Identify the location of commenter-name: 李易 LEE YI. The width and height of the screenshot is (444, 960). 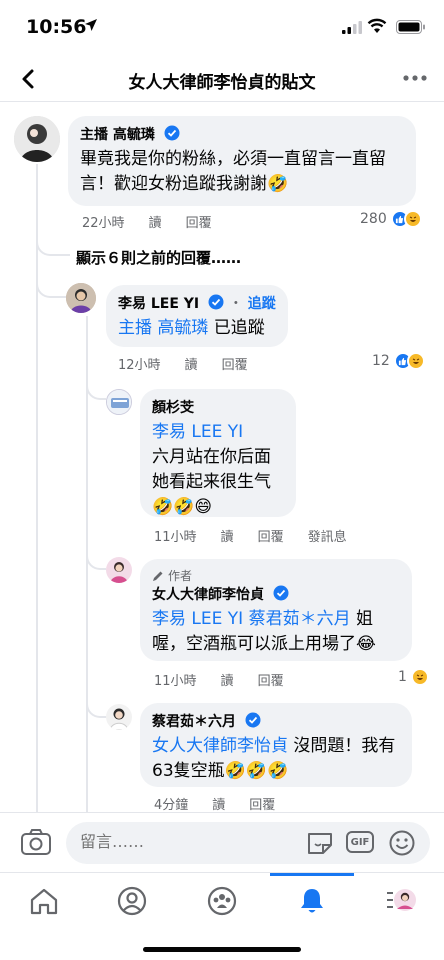
(158, 304).